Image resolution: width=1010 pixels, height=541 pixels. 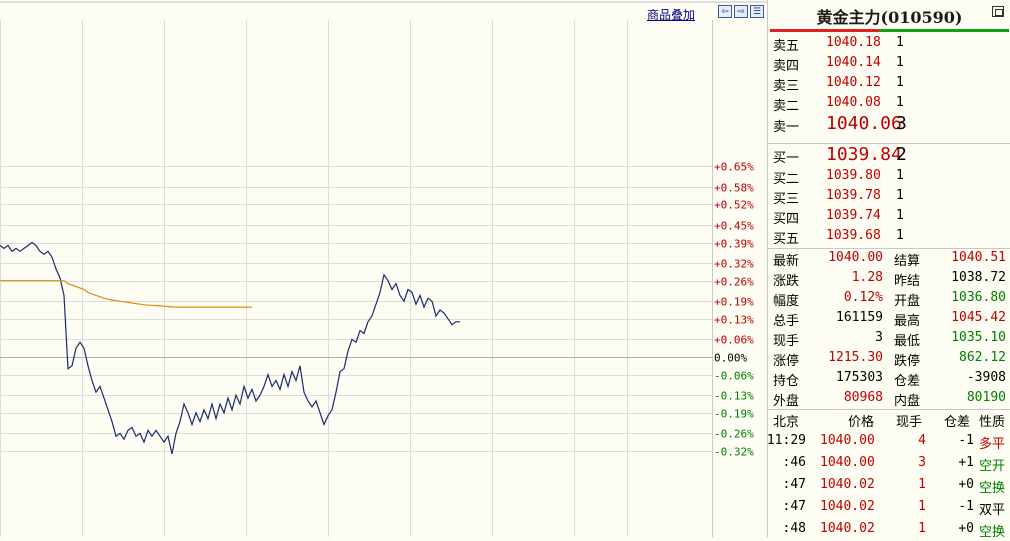 What do you see at coordinates (864, 123) in the screenshot?
I see `ask-price: 1040.06` at bounding box center [864, 123].